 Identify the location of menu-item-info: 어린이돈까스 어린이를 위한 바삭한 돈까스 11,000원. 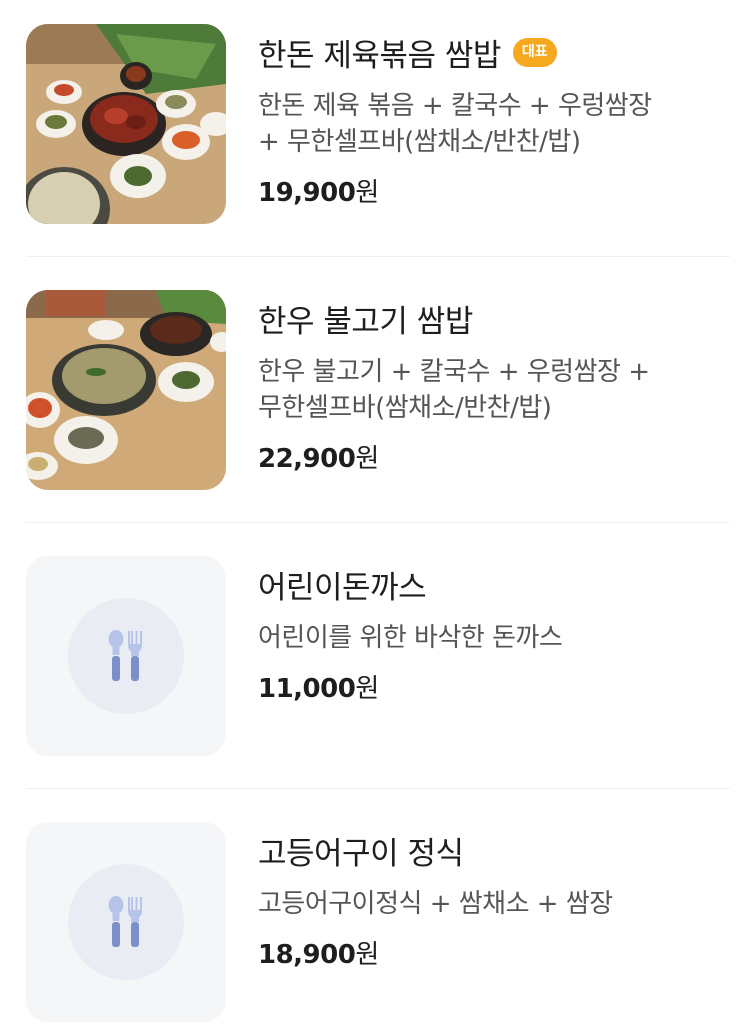
(494, 630).